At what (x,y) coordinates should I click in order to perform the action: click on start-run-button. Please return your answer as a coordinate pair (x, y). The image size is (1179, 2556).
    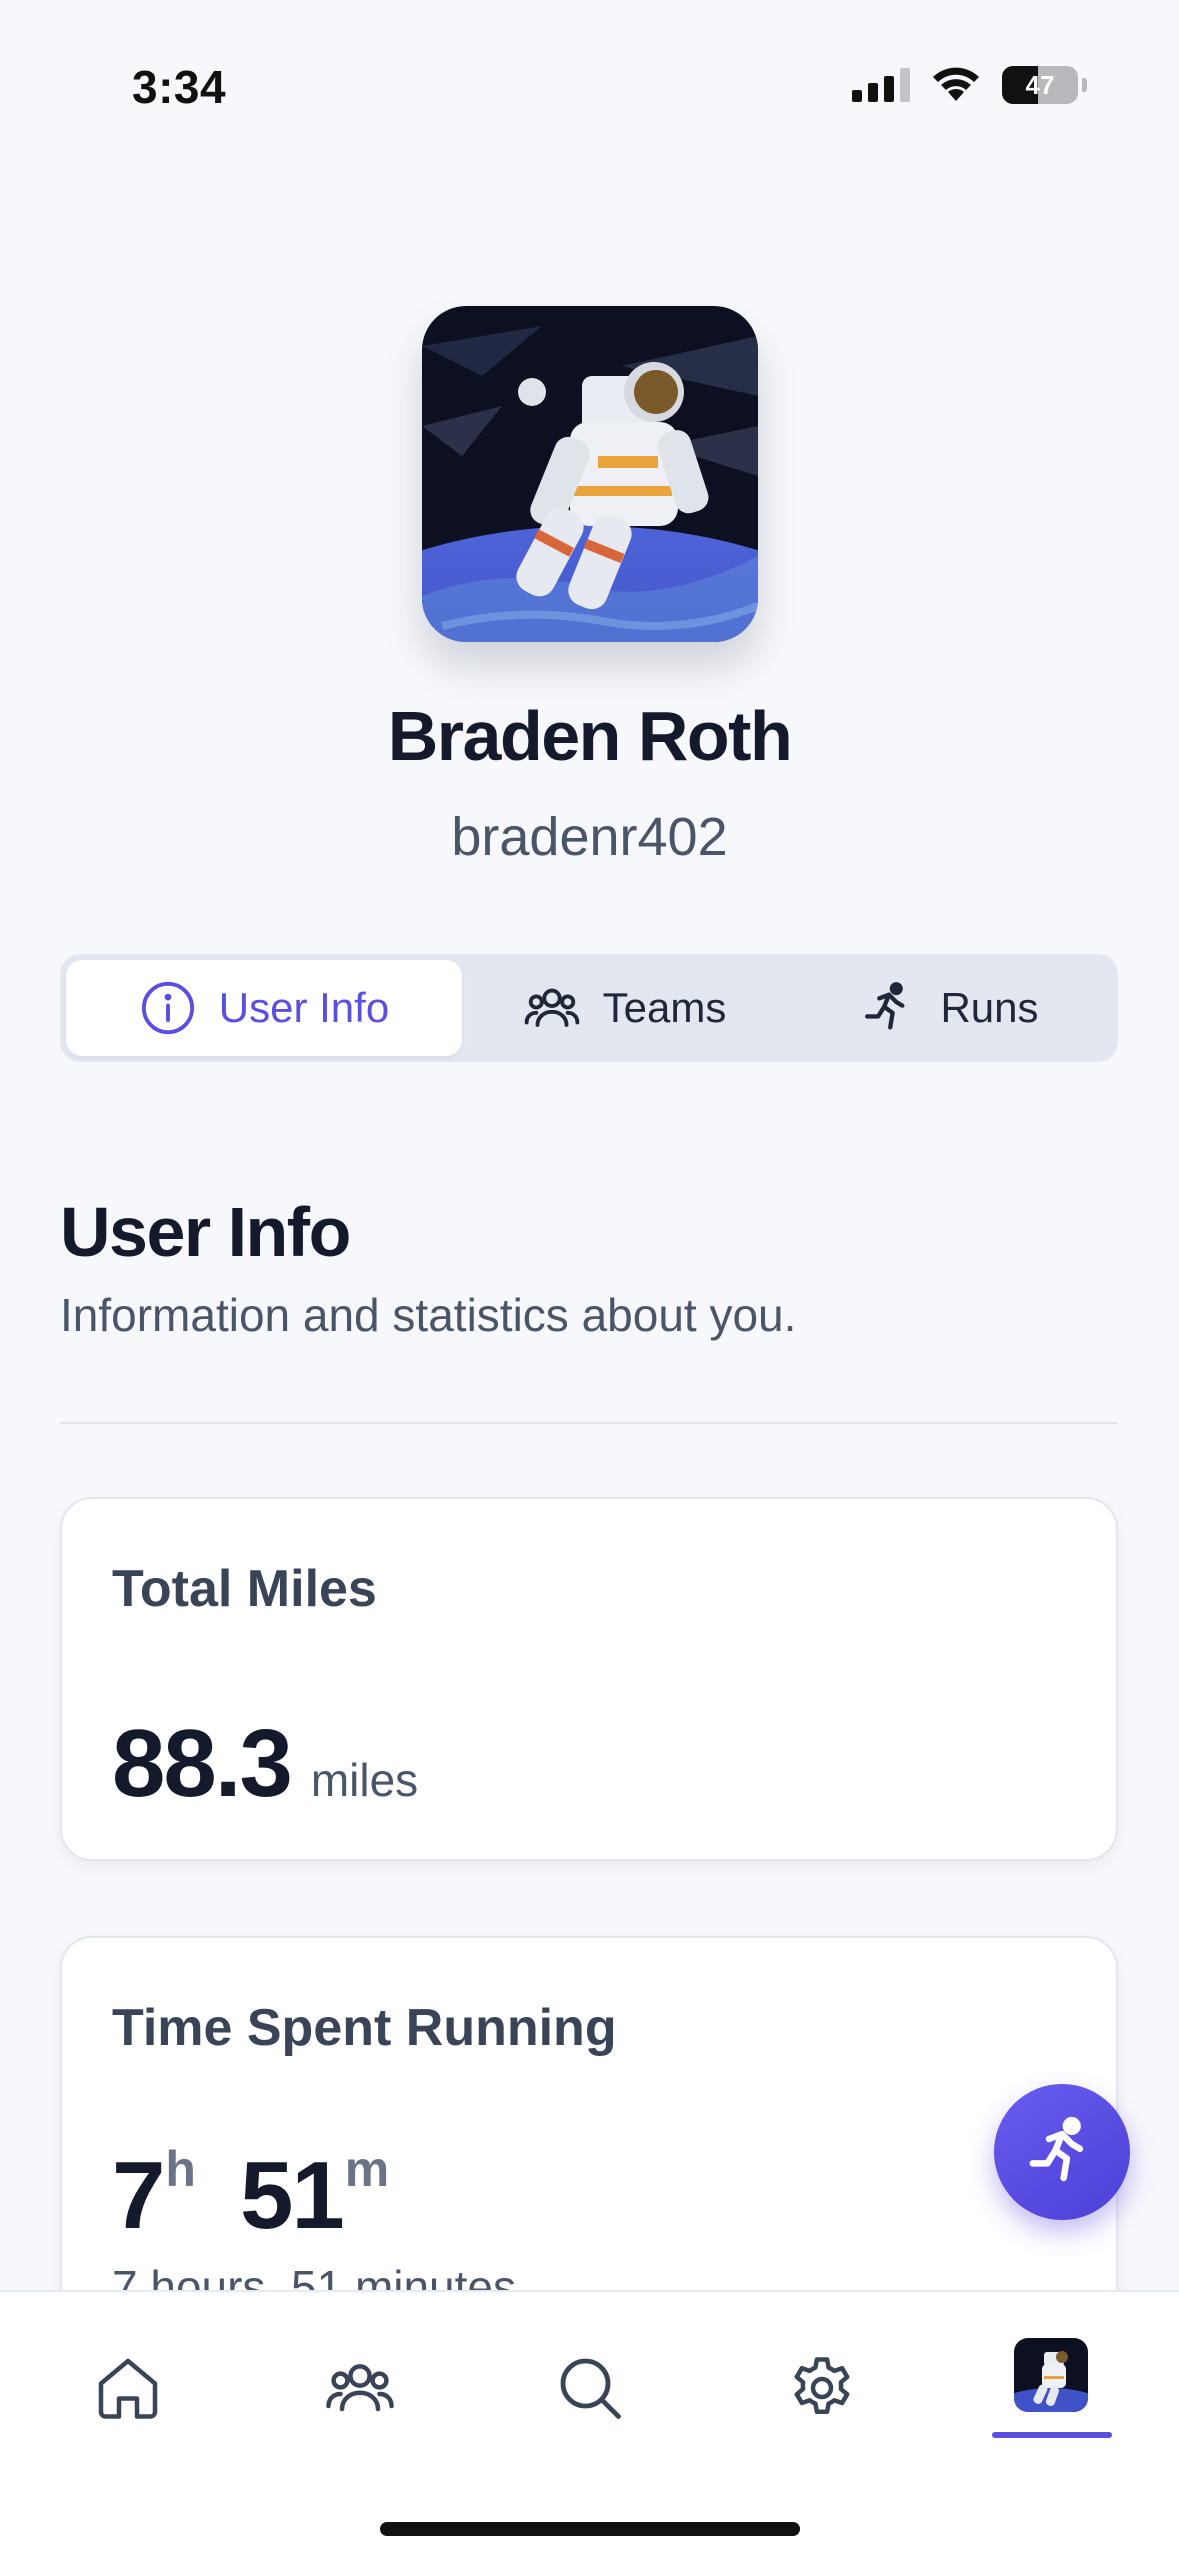
    Looking at the image, I should click on (1062, 2152).